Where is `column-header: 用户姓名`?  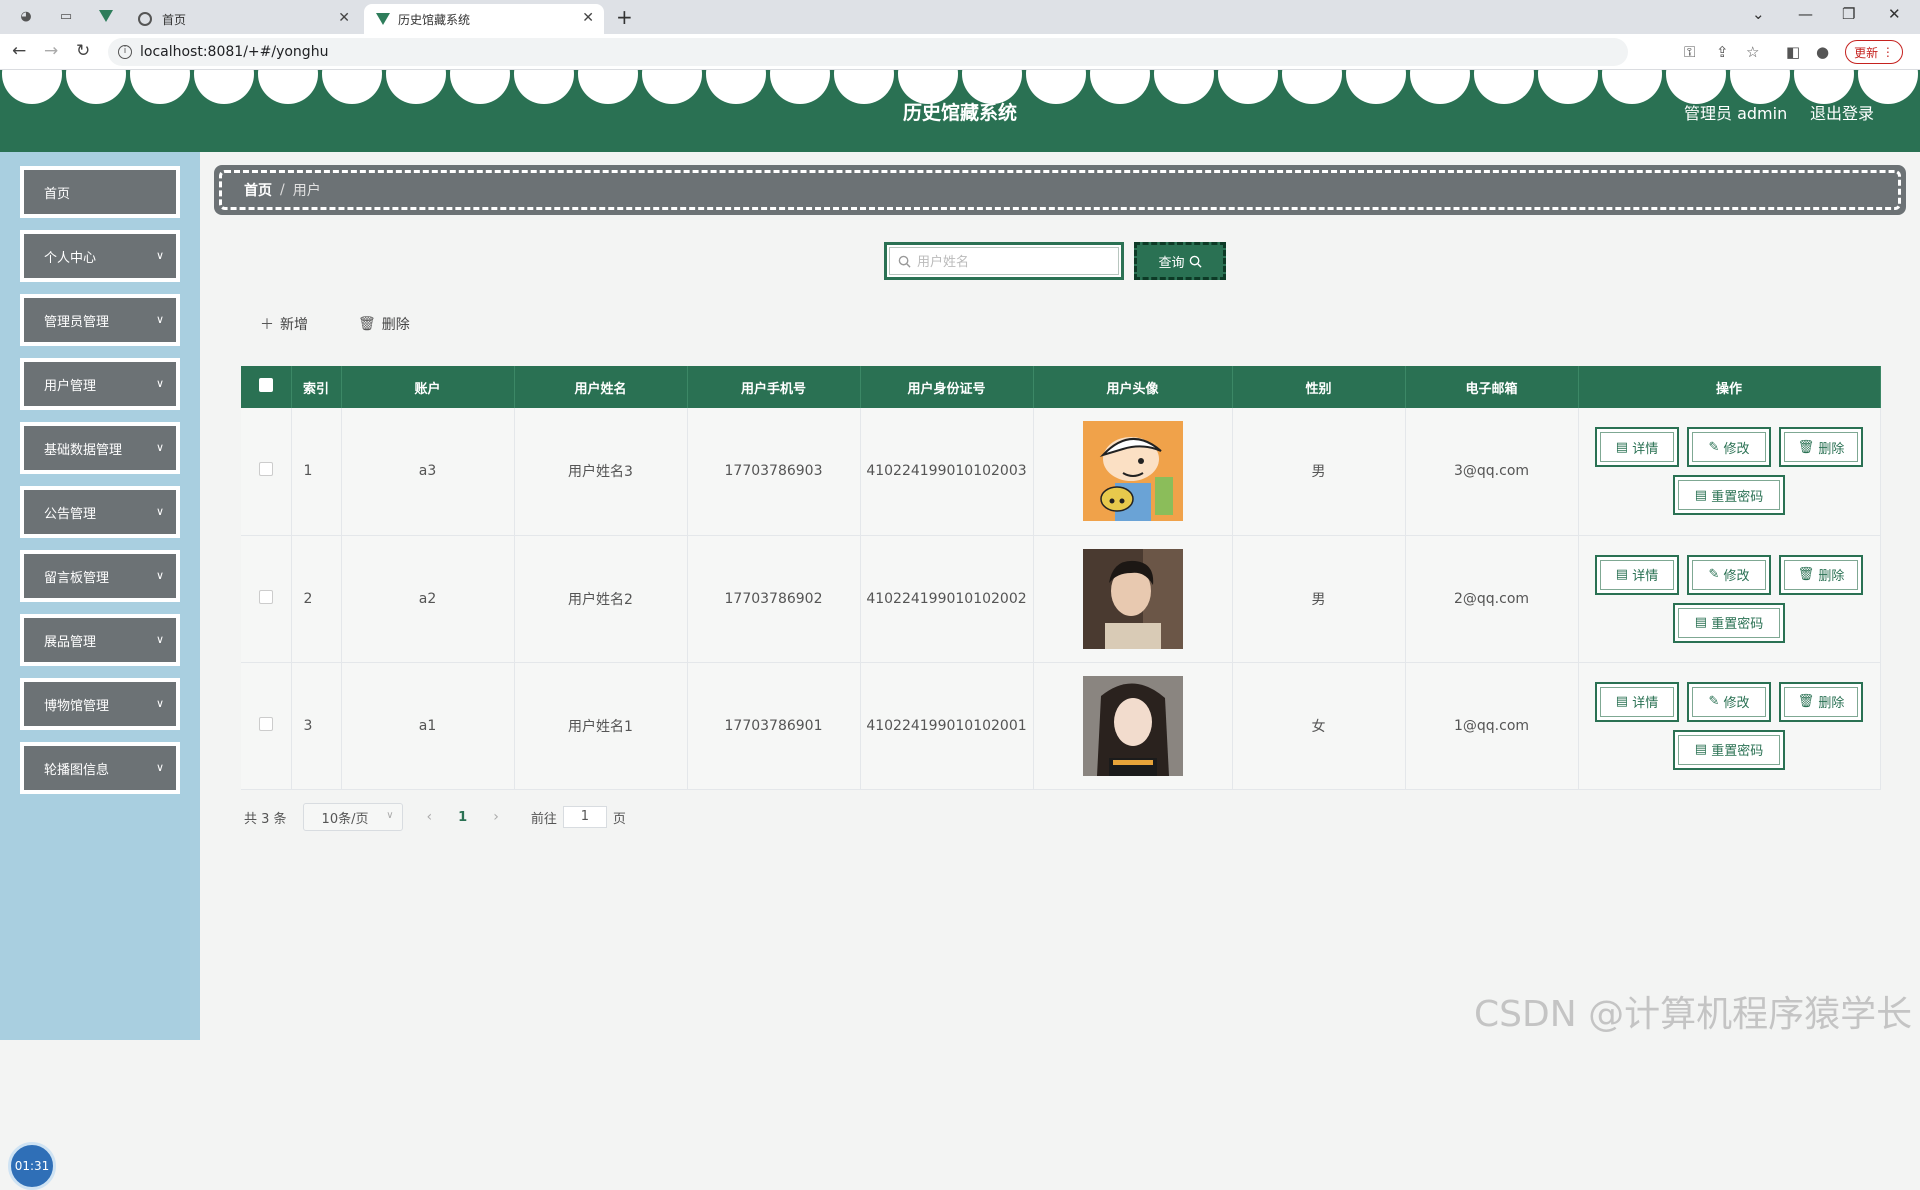 column-header: 用户姓名 is located at coordinates (601, 387).